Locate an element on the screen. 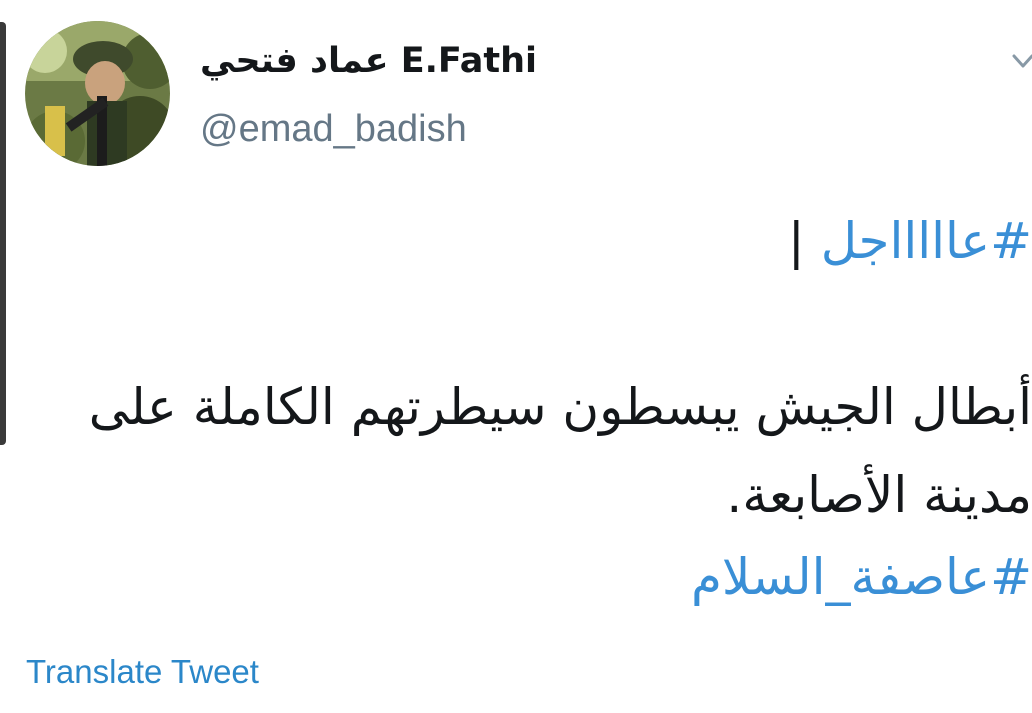  tweet-line-2: أبطال الجيش يبسطون سيطرتهم الكاملة على is located at coordinates (560, 407).